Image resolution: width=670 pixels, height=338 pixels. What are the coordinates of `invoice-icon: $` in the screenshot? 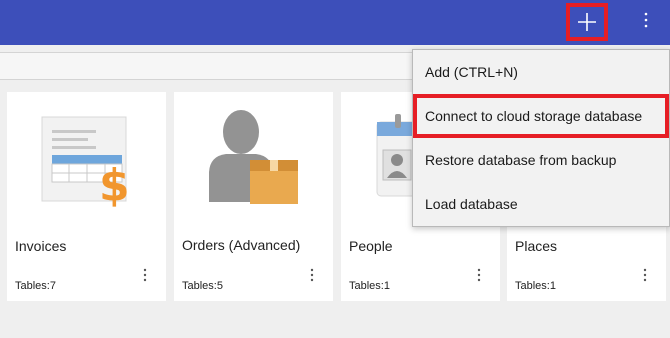 It's located at (86, 157).